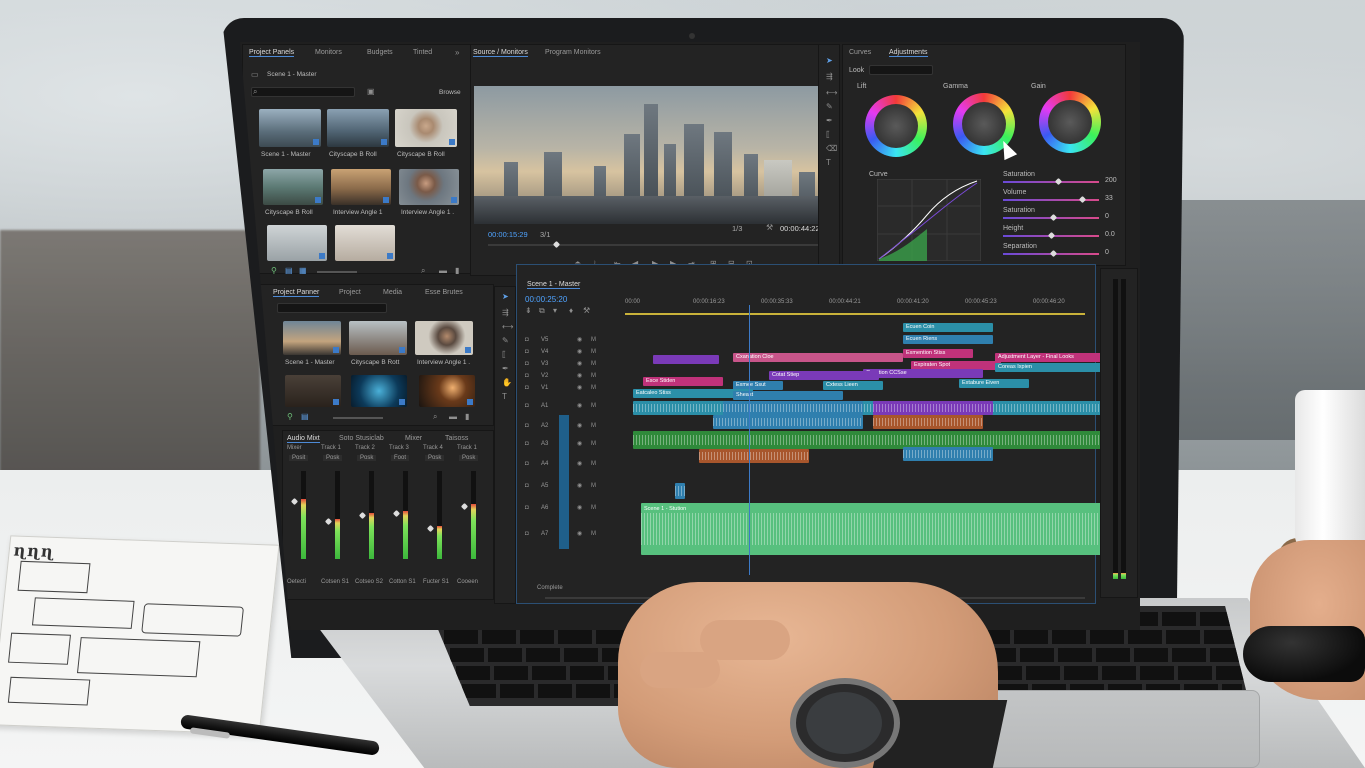 The image size is (1365, 768). I want to click on tab-sequence: Scene 1 - Master, so click(554, 285).